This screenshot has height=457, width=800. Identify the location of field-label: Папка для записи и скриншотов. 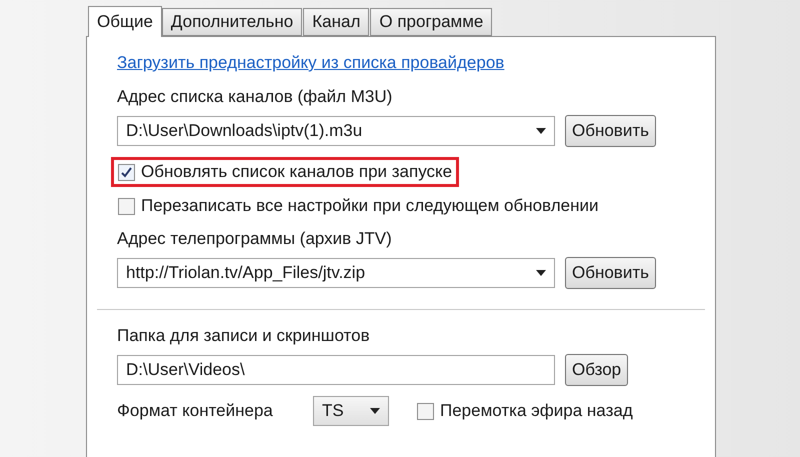
(244, 336).